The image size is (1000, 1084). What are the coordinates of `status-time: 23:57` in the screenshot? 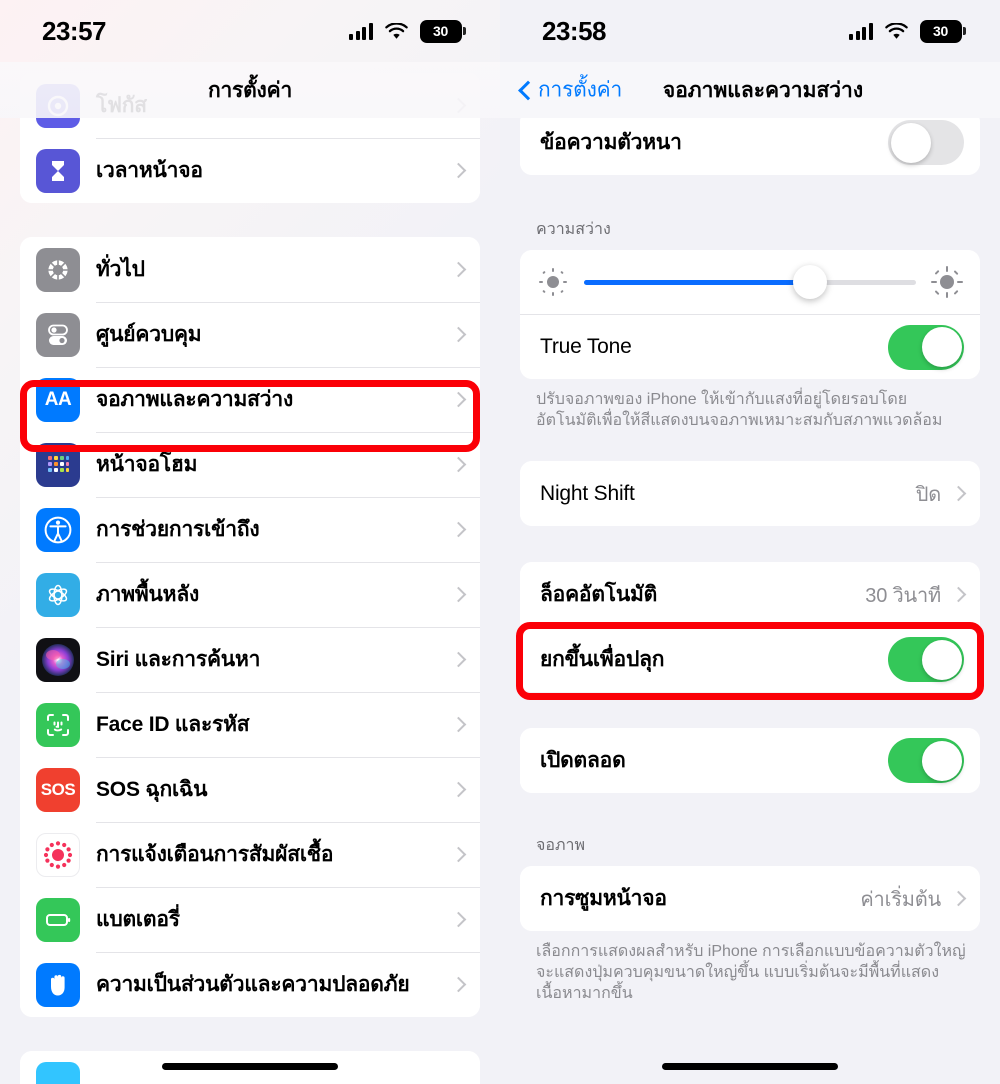 It's located at (74, 30).